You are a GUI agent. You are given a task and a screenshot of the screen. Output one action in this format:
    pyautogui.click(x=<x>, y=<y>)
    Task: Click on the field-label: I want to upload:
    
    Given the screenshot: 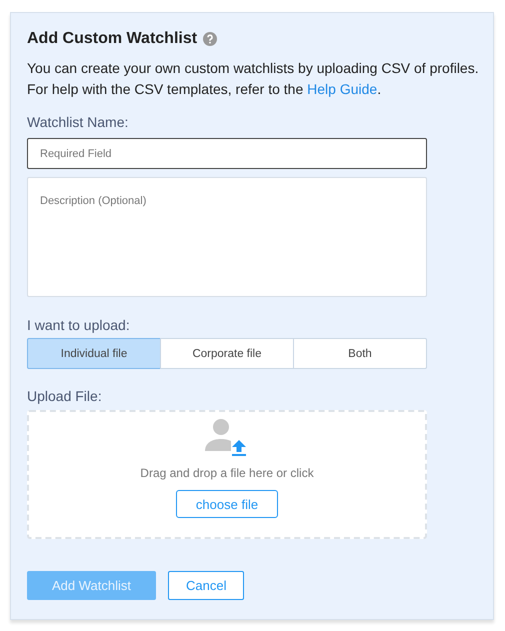 What is the action you would take?
    pyautogui.click(x=79, y=325)
    